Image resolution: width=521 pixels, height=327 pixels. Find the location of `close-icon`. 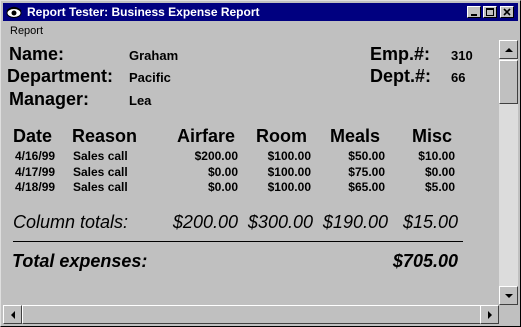

close-icon is located at coordinates (507, 12).